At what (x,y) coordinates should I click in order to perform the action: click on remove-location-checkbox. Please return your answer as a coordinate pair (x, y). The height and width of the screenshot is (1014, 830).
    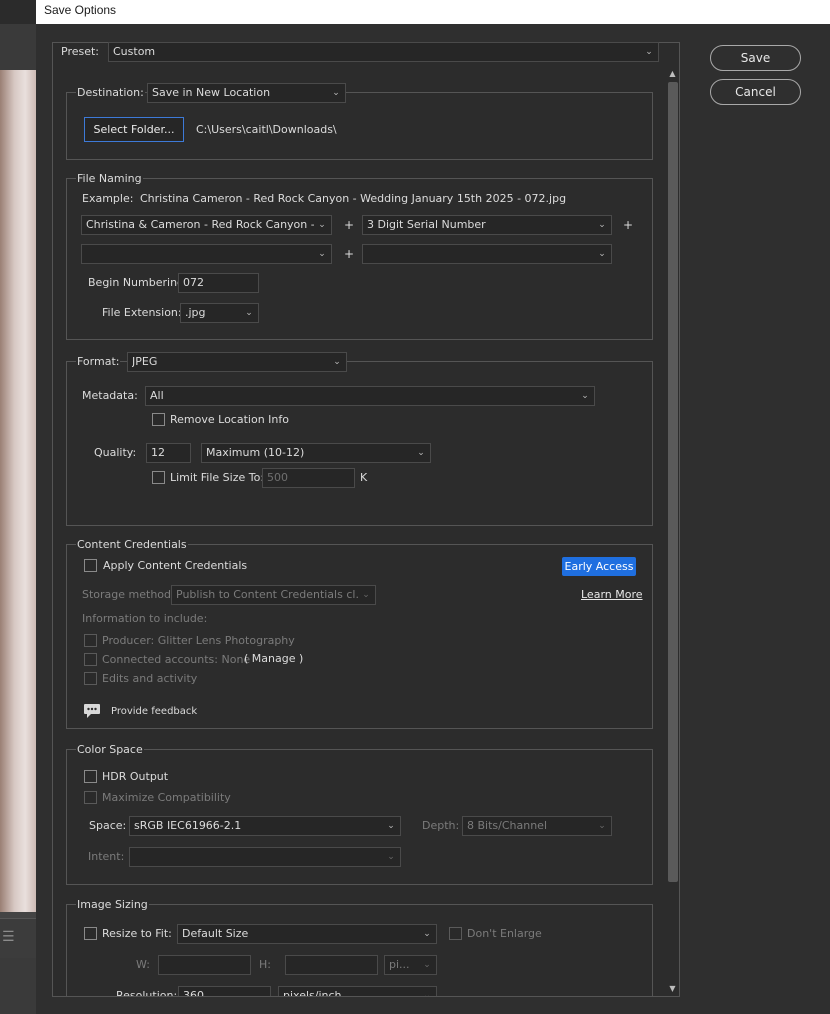
    Looking at the image, I should click on (158, 419).